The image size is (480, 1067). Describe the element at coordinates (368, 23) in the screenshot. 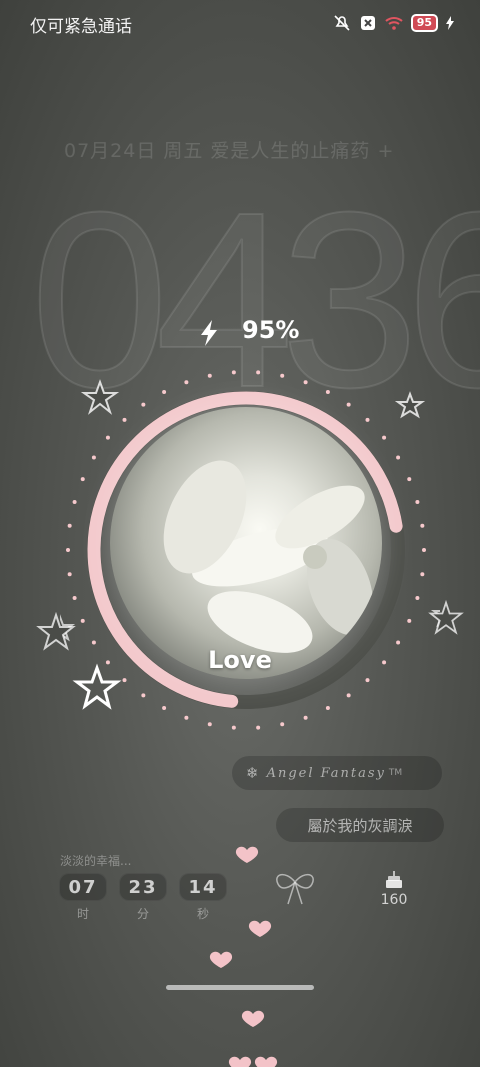

I see `no-sim-icon` at that location.